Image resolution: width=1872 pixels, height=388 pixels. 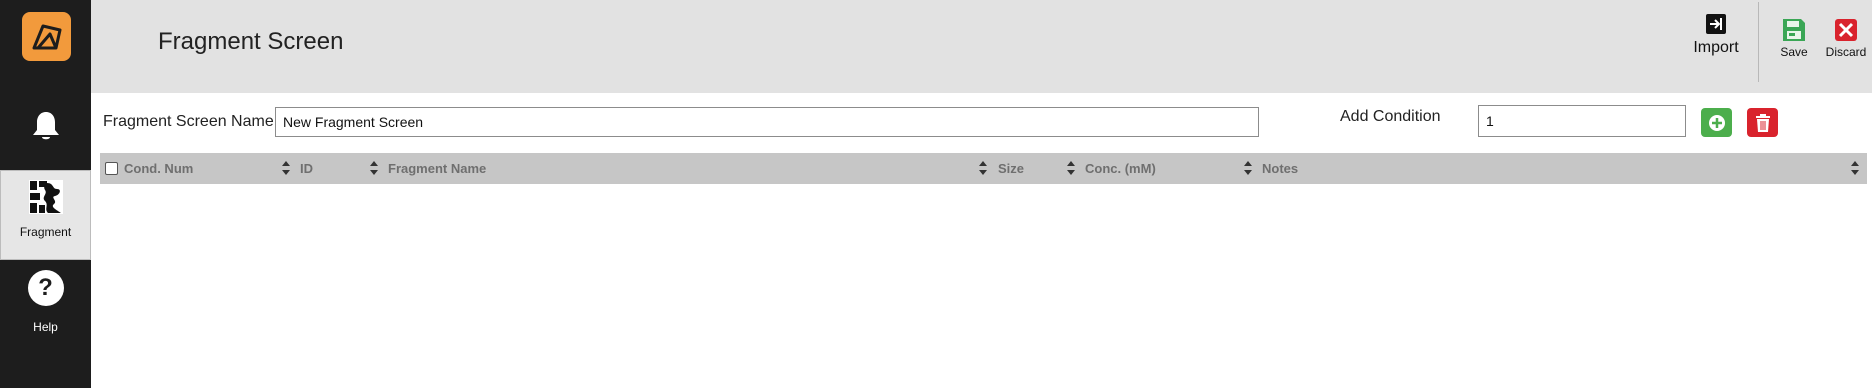 What do you see at coordinates (45, 232) in the screenshot?
I see `sidebar-item-label: Fragment` at bounding box center [45, 232].